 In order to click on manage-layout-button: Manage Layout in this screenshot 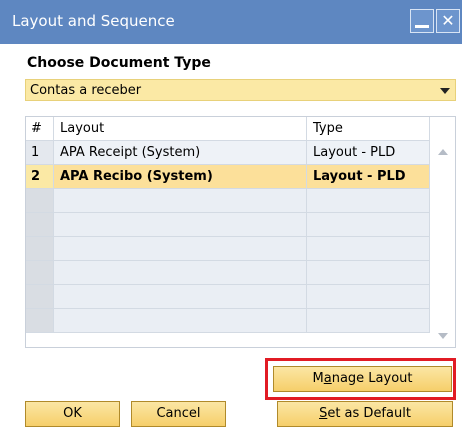, I will do `click(362, 379)`.